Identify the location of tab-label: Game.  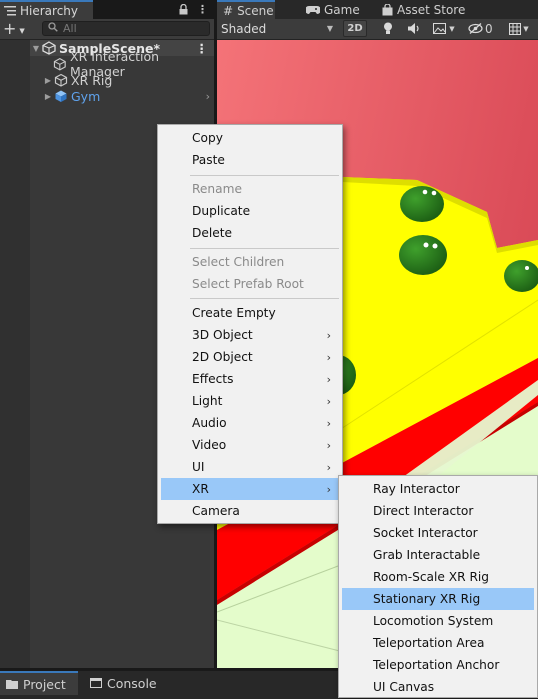
(342, 9).